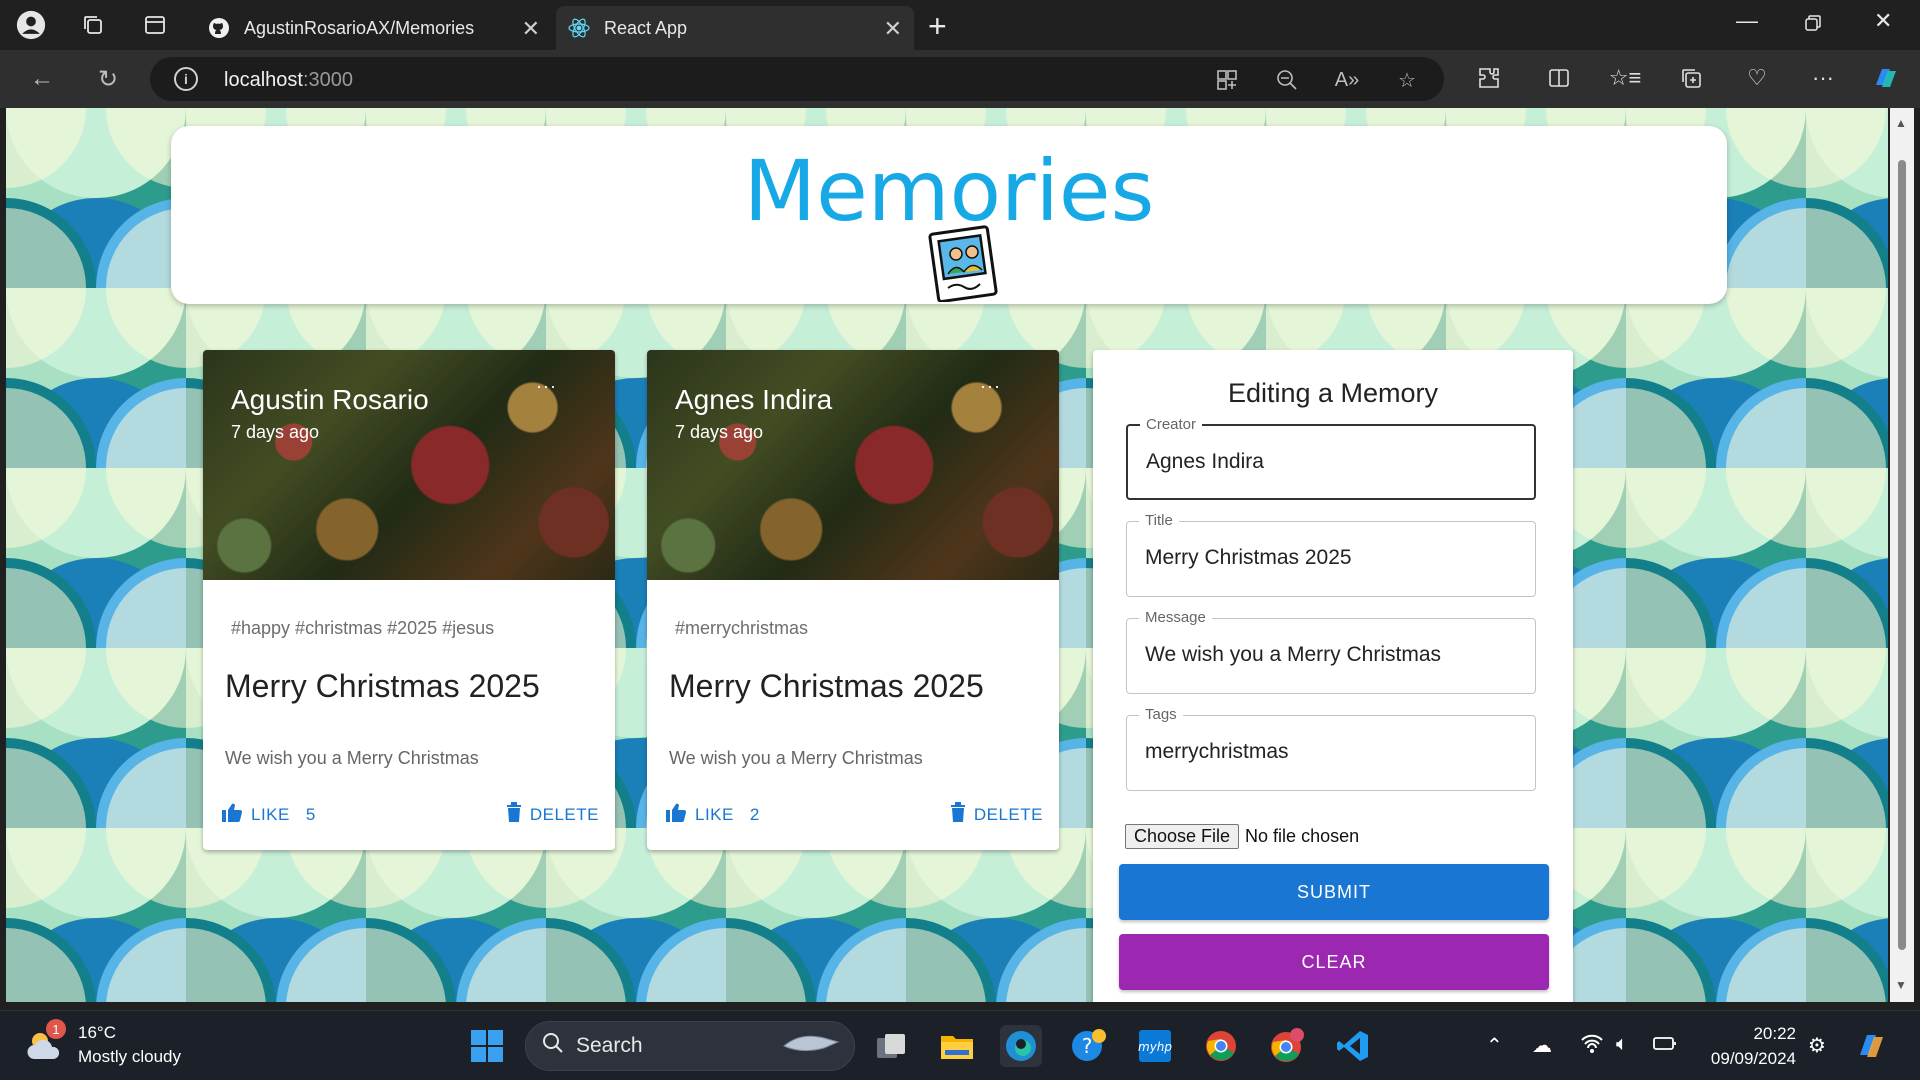  Describe the element at coordinates (1331, 458) in the screenshot. I see `creator-field: Creator Agnes Indira` at that location.